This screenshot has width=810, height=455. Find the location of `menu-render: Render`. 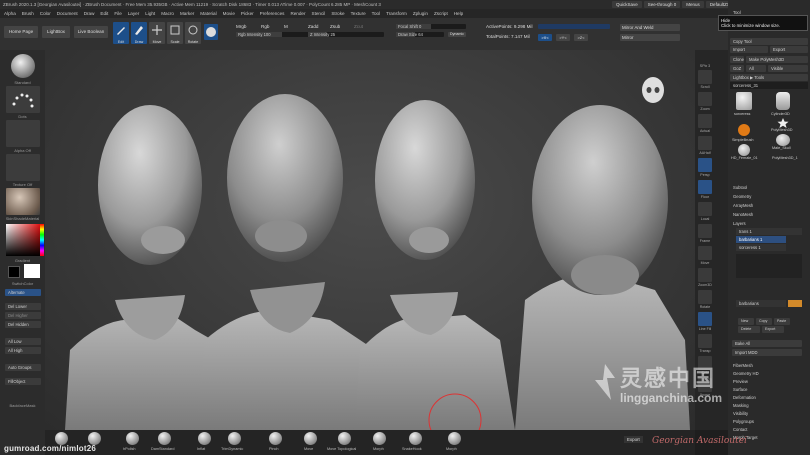

menu-render: Render is located at coordinates (297, 13).